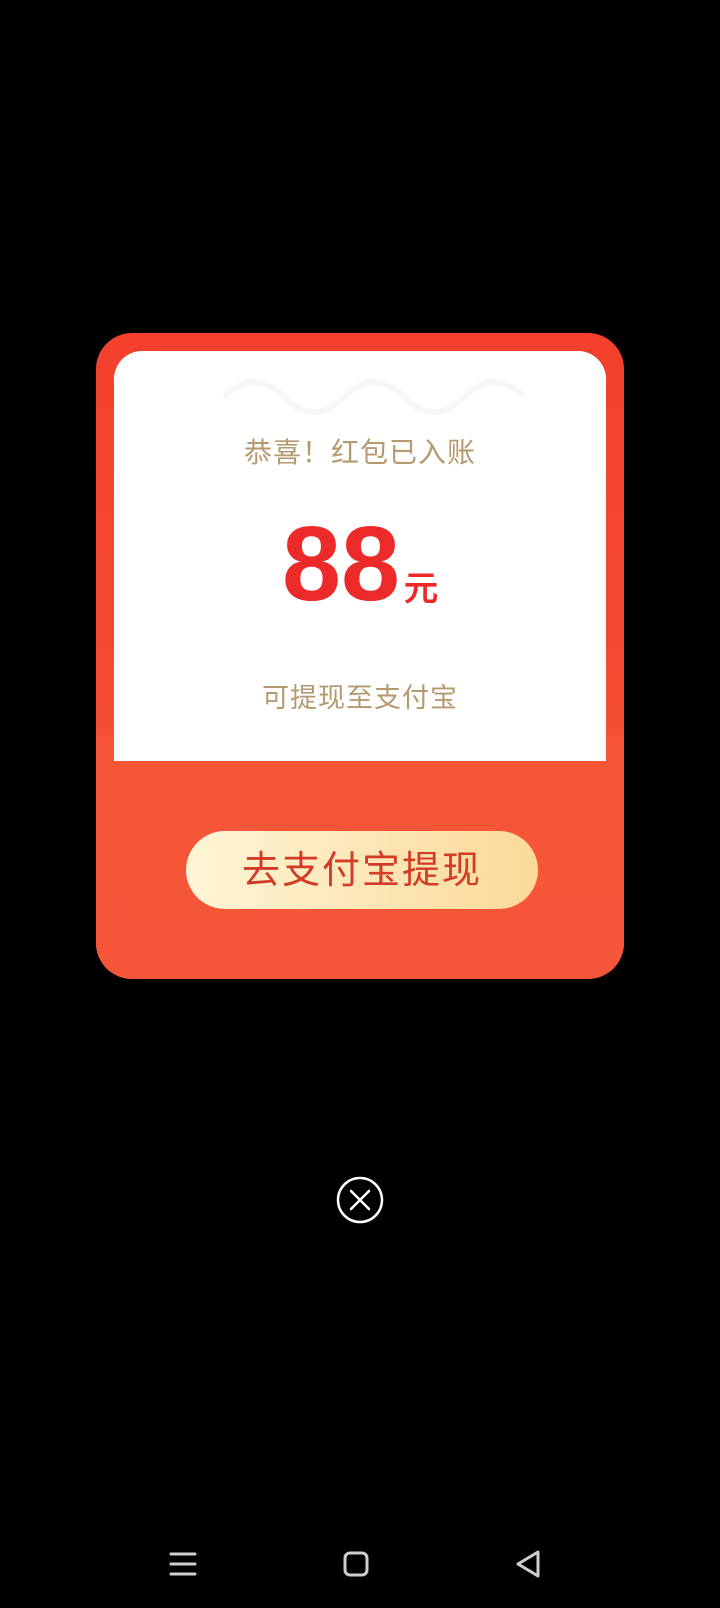 This screenshot has height=1608, width=720. Describe the element at coordinates (374, 397) in the screenshot. I see `decorative-pattern` at that location.